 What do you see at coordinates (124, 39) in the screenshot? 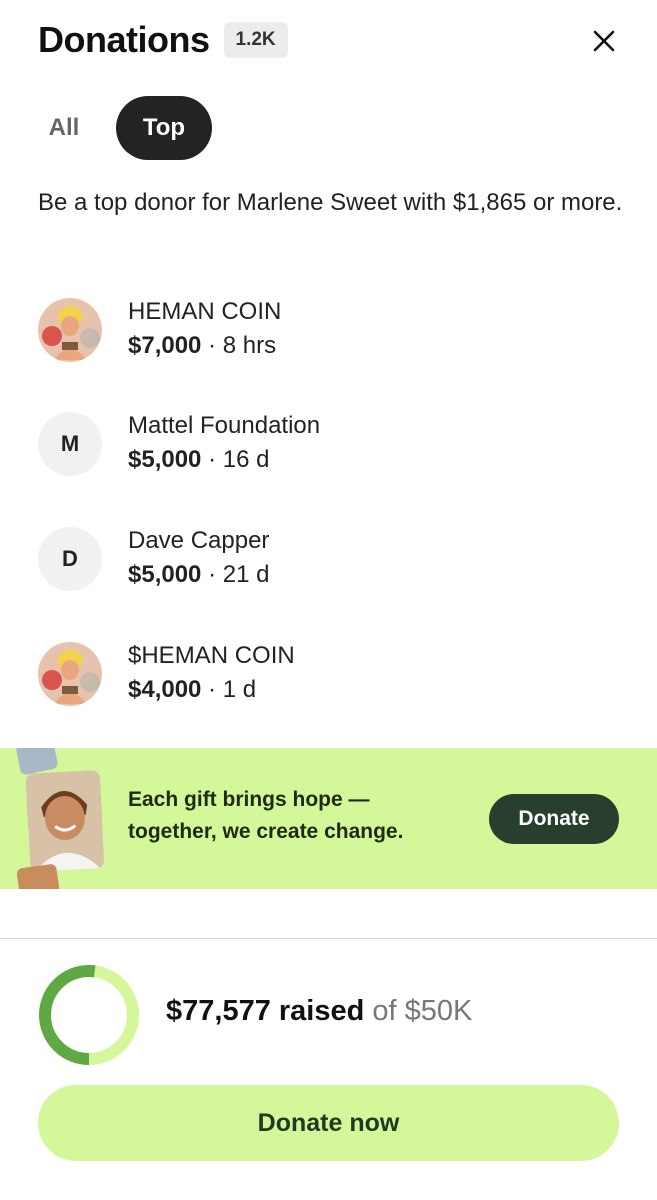
I see `page-title: Donations` at bounding box center [124, 39].